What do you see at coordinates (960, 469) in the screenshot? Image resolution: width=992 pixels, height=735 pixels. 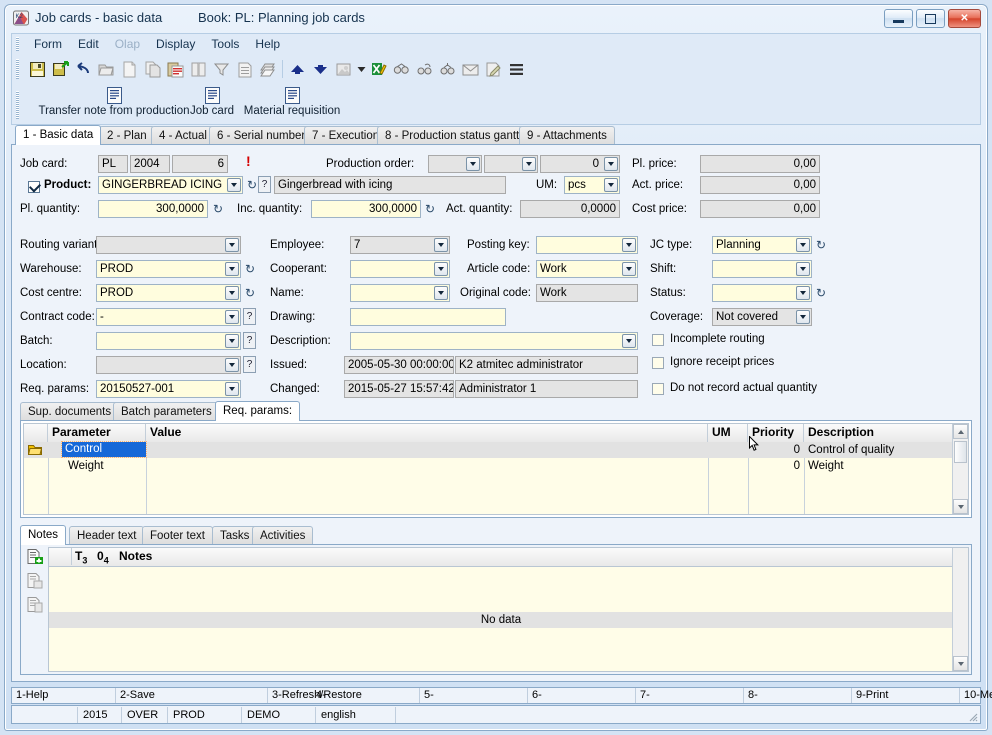 I see `grid-vertical-scrollbar` at bounding box center [960, 469].